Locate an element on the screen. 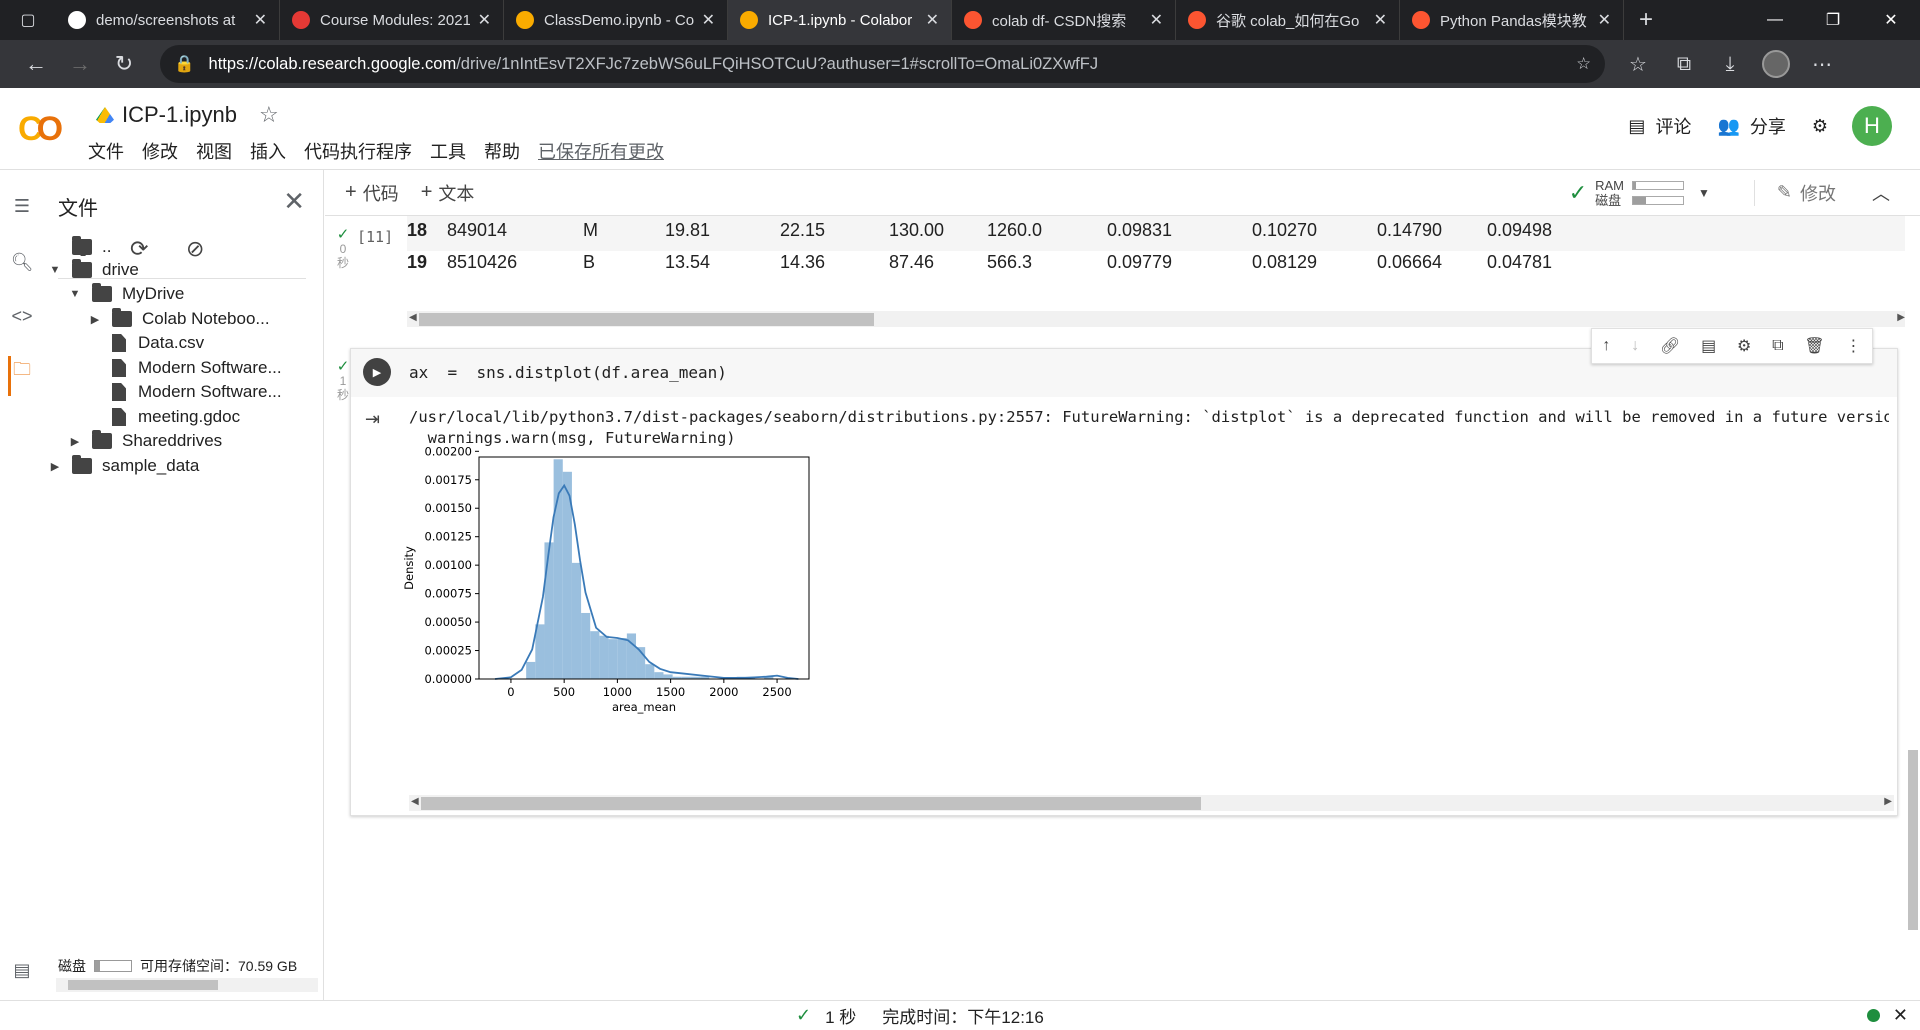 This screenshot has height=1030, width=1920. share-button: 👥 分享 is located at coordinates (1751, 126).